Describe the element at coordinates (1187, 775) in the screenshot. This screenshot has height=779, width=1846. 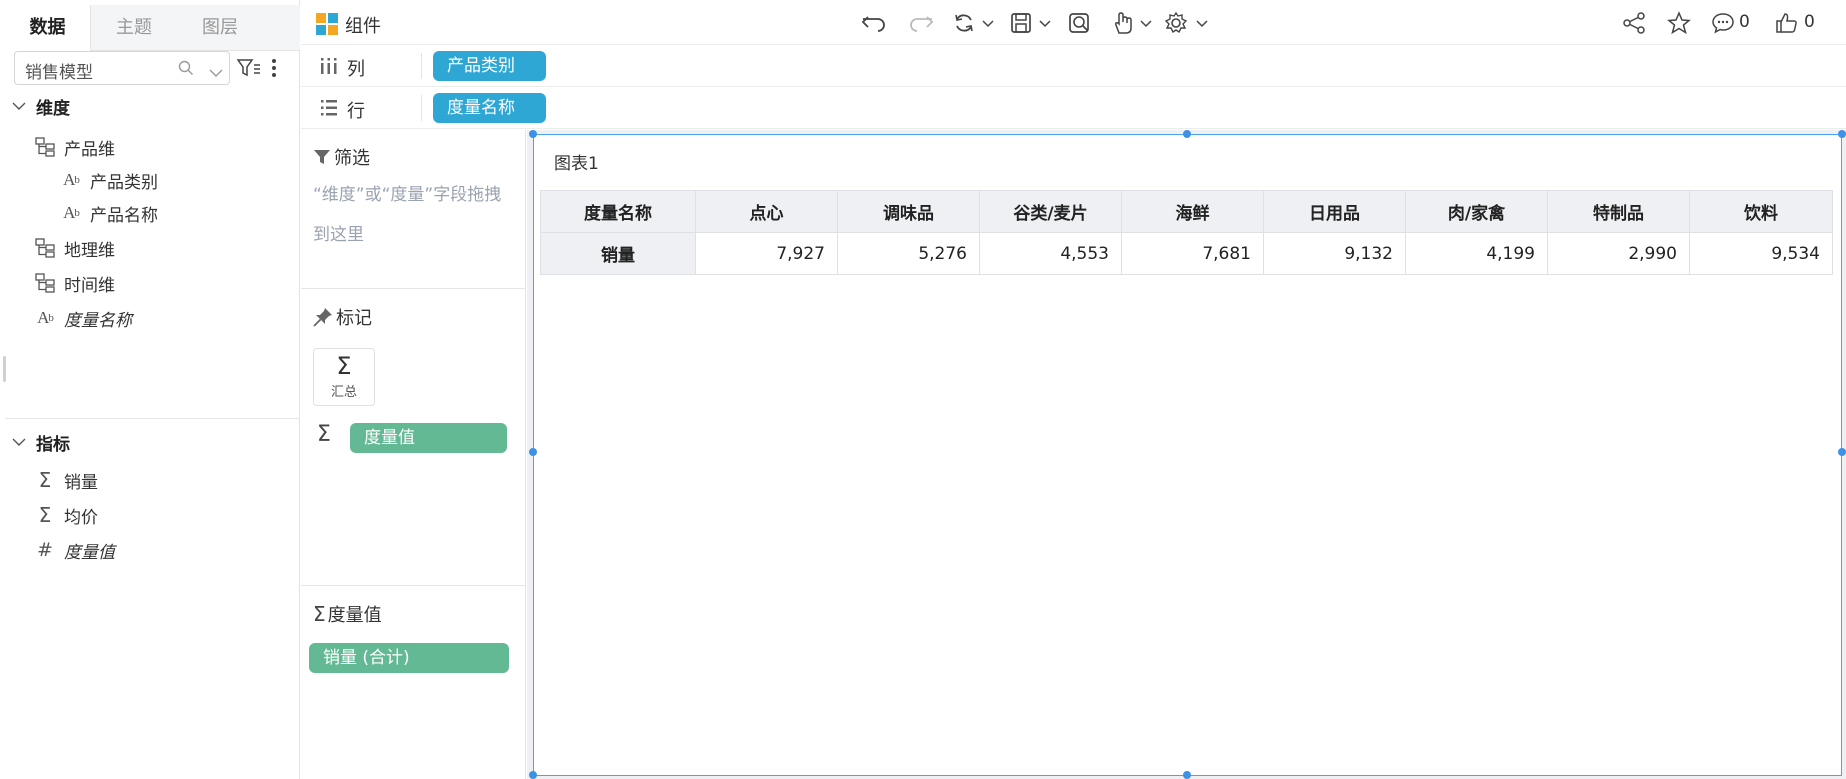
I see `resize-handle-bottom` at that location.